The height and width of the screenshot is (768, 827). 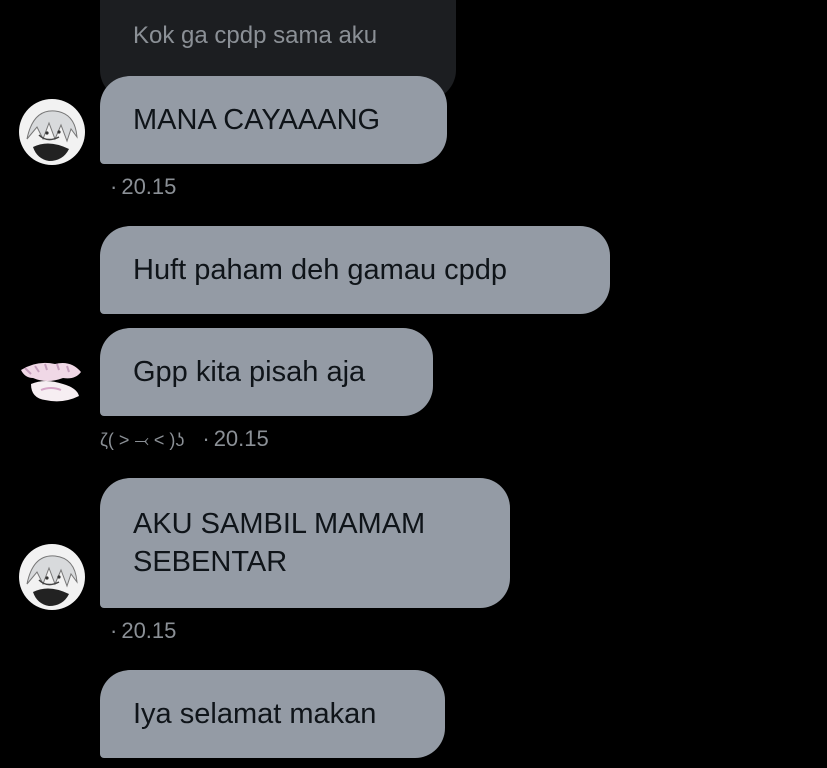 I want to click on avatar-sticker-collage-icon, so click(x=50, y=381).